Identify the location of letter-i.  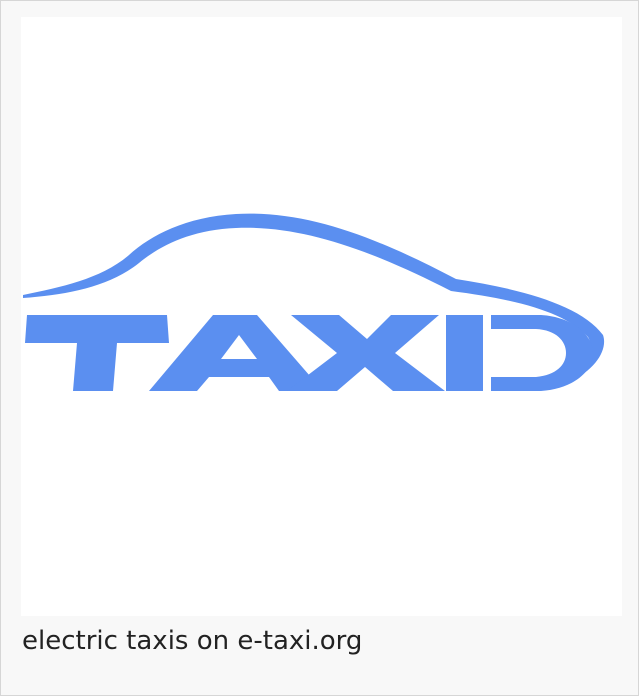
(464, 353).